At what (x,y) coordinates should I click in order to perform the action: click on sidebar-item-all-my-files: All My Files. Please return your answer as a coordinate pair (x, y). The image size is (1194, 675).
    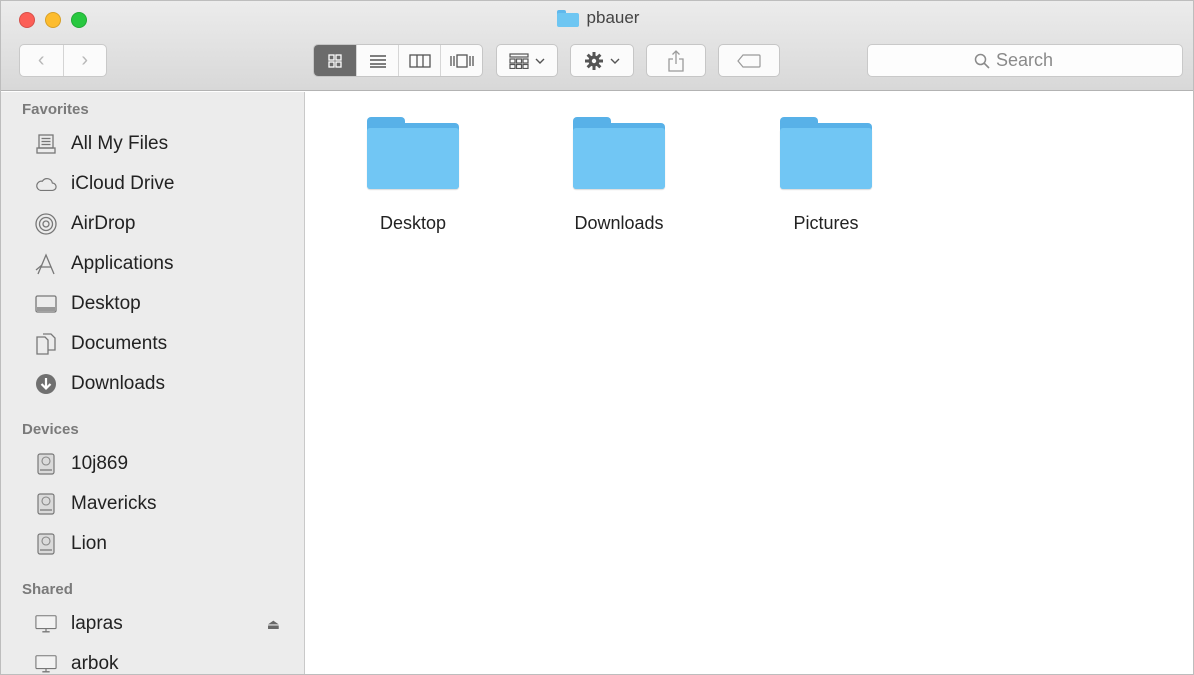
    Looking at the image, I should click on (152, 144).